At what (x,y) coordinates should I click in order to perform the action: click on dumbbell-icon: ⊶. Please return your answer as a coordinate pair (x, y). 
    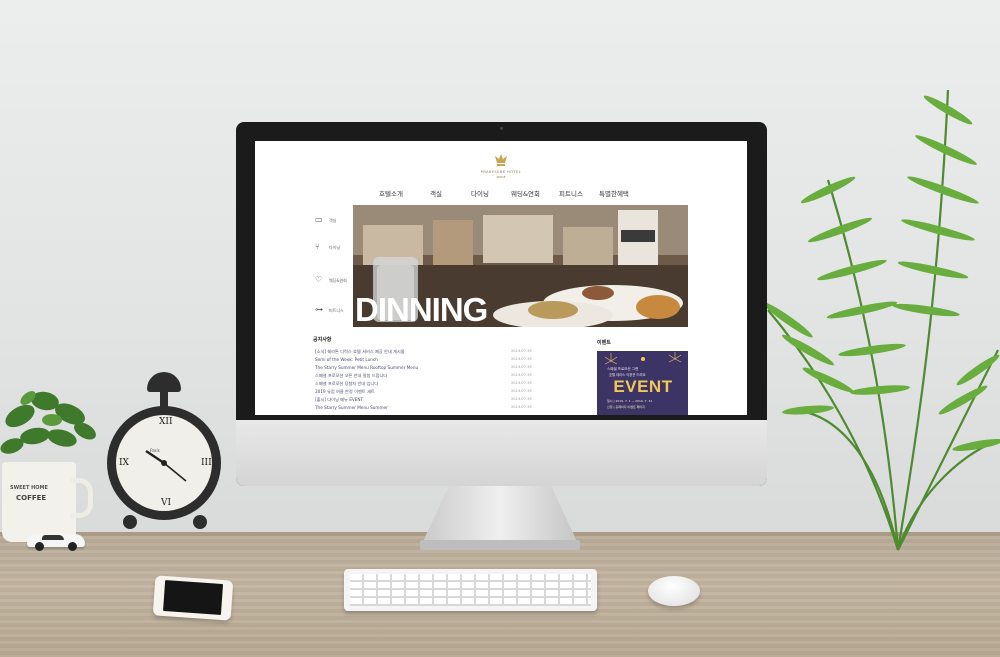
    Looking at the image, I should click on (319, 309).